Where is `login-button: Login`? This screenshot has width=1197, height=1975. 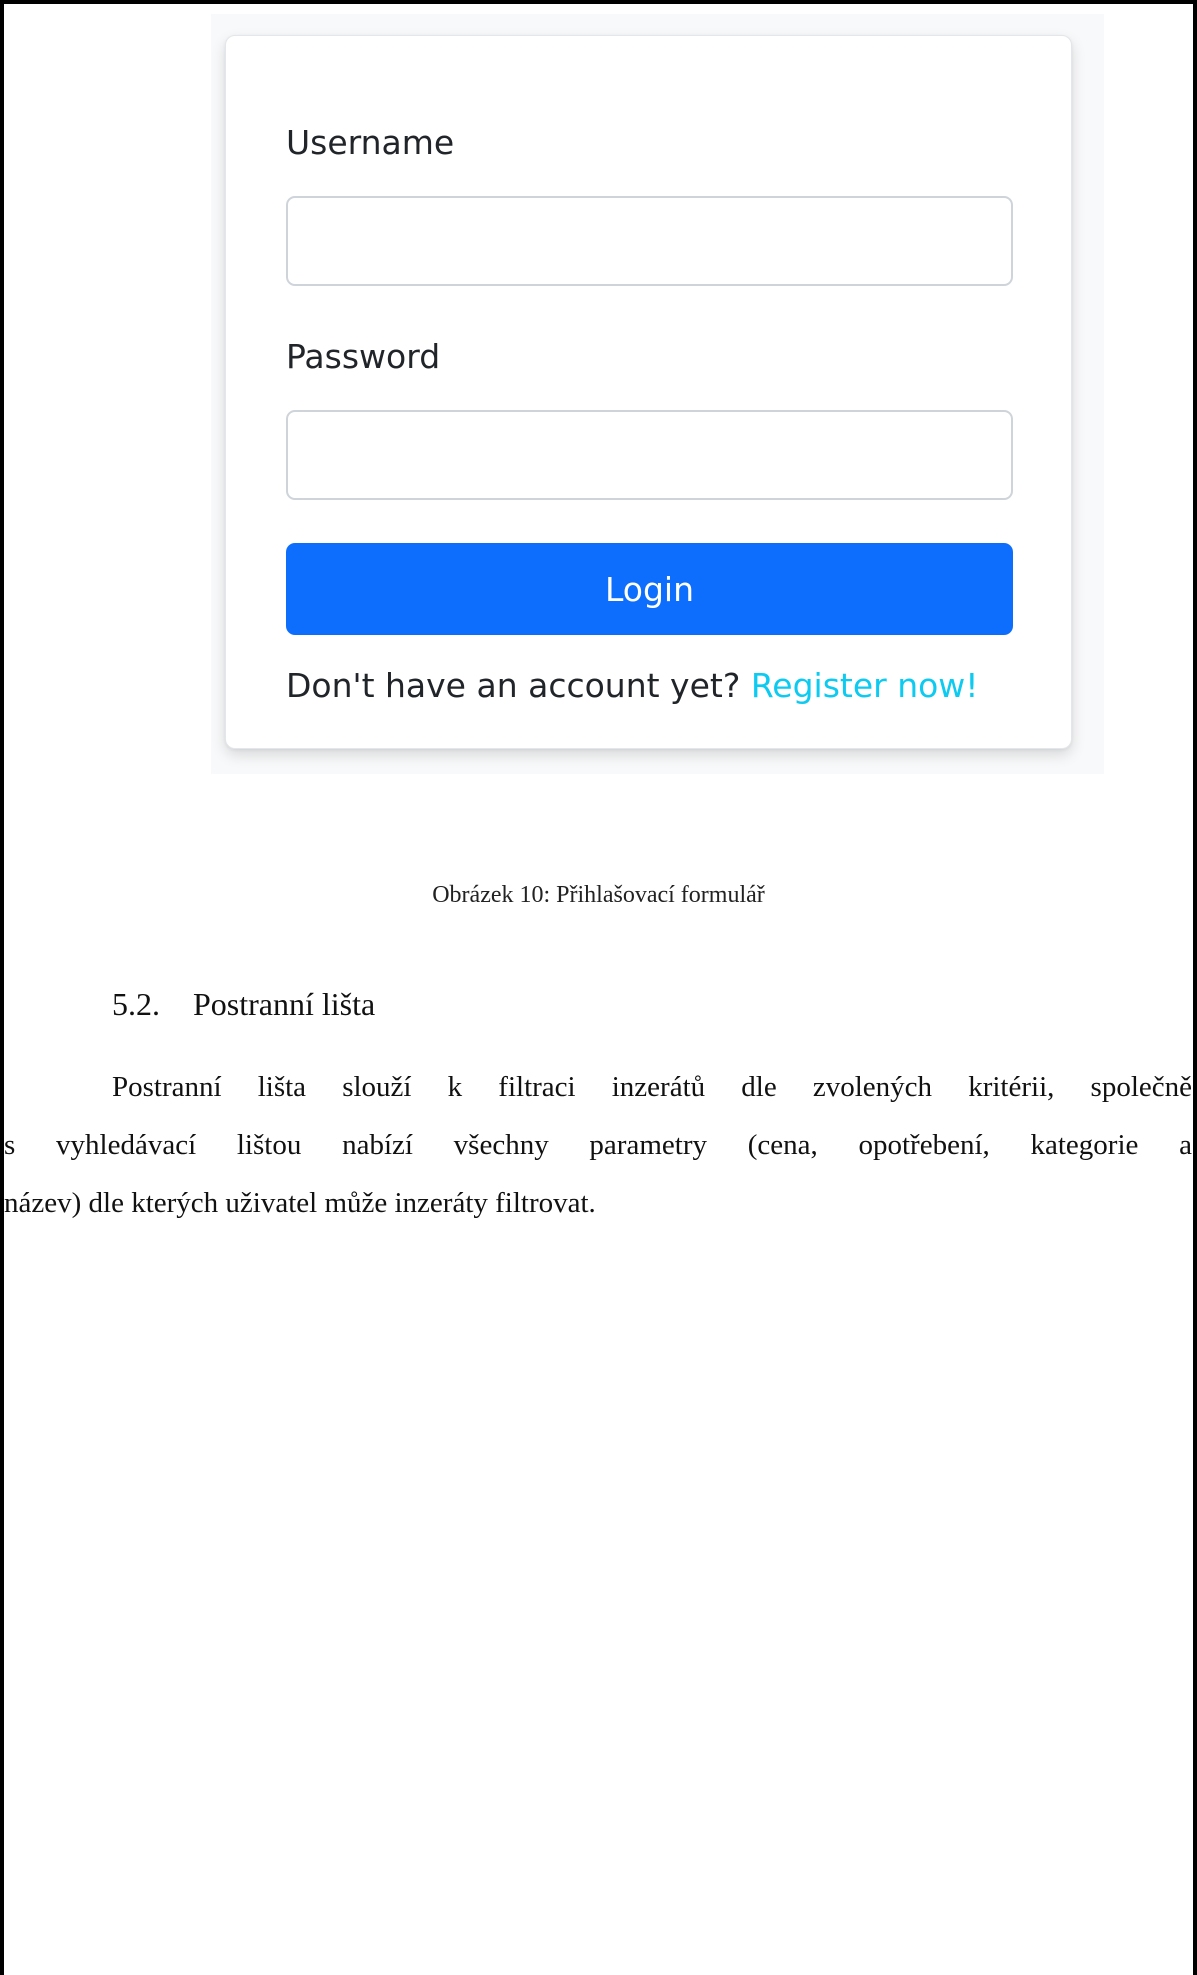 login-button: Login is located at coordinates (649, 589).